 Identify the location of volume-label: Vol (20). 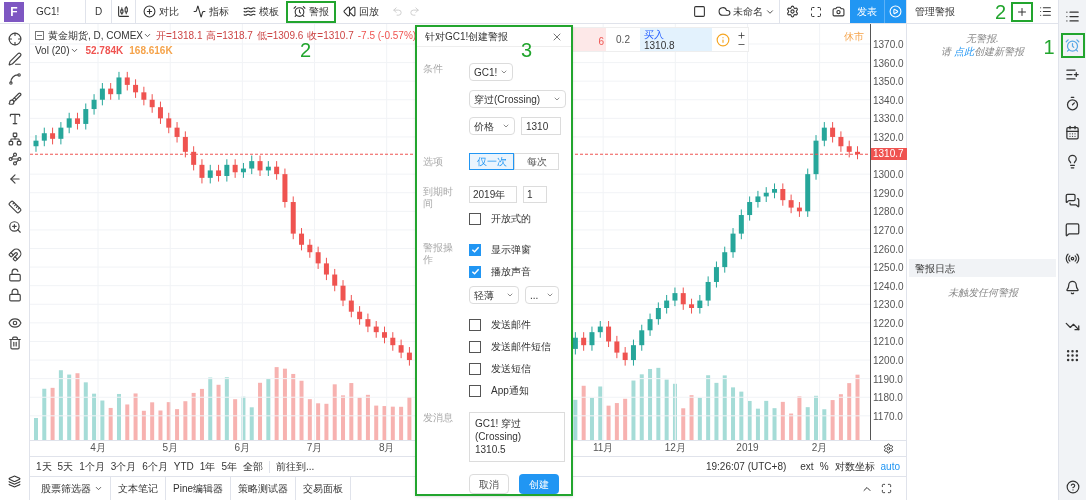
(52, 50).